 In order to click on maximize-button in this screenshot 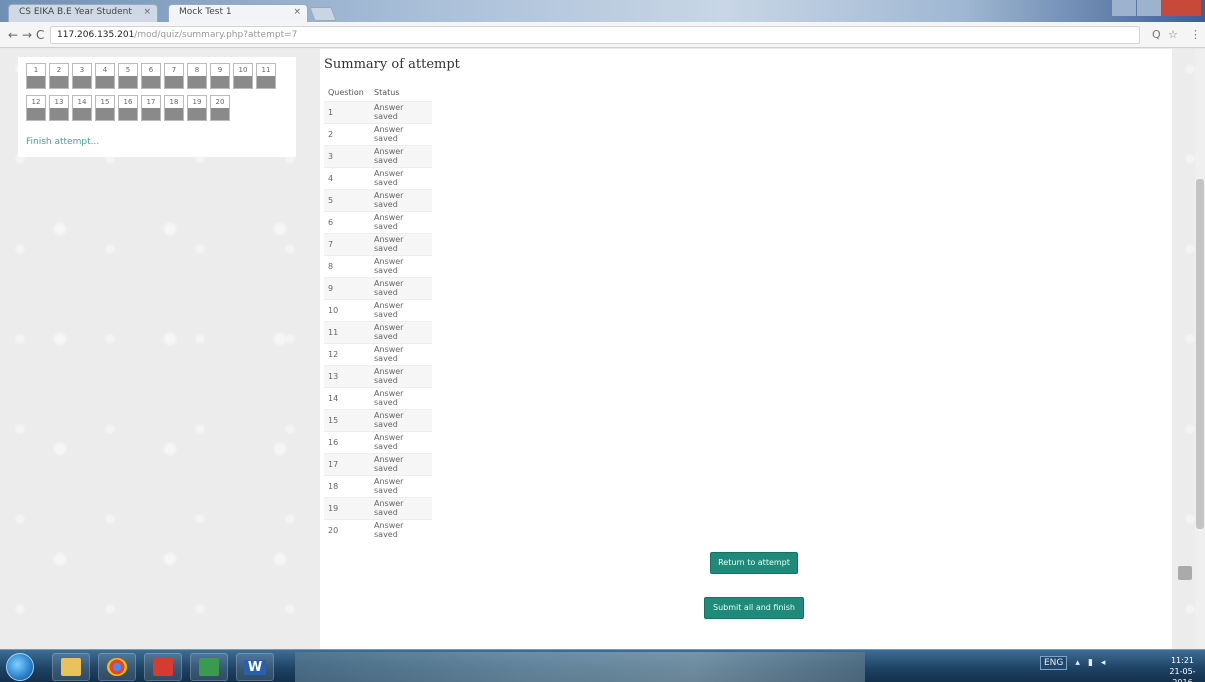, I will do `click(1149, 8)`.